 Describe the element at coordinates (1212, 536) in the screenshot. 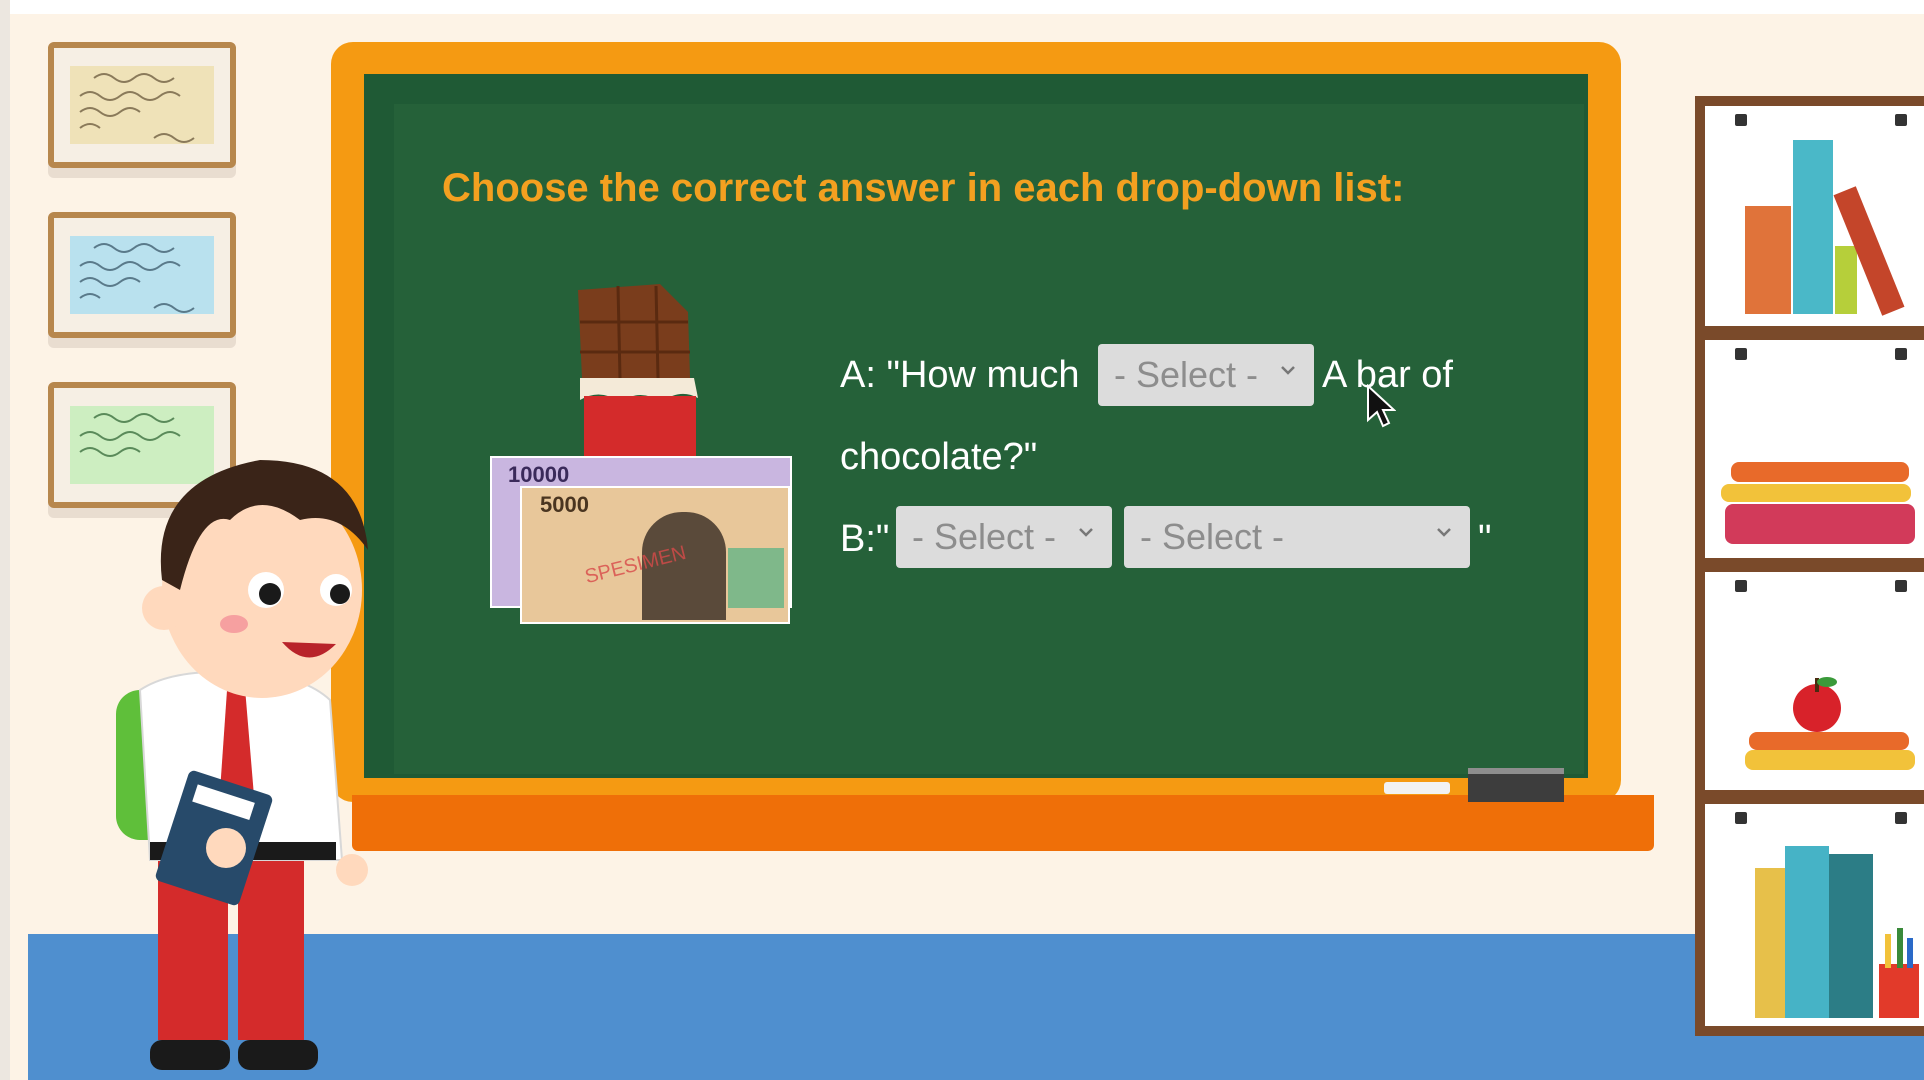

I see `question-b-select-2-value: - Select -` at that location.